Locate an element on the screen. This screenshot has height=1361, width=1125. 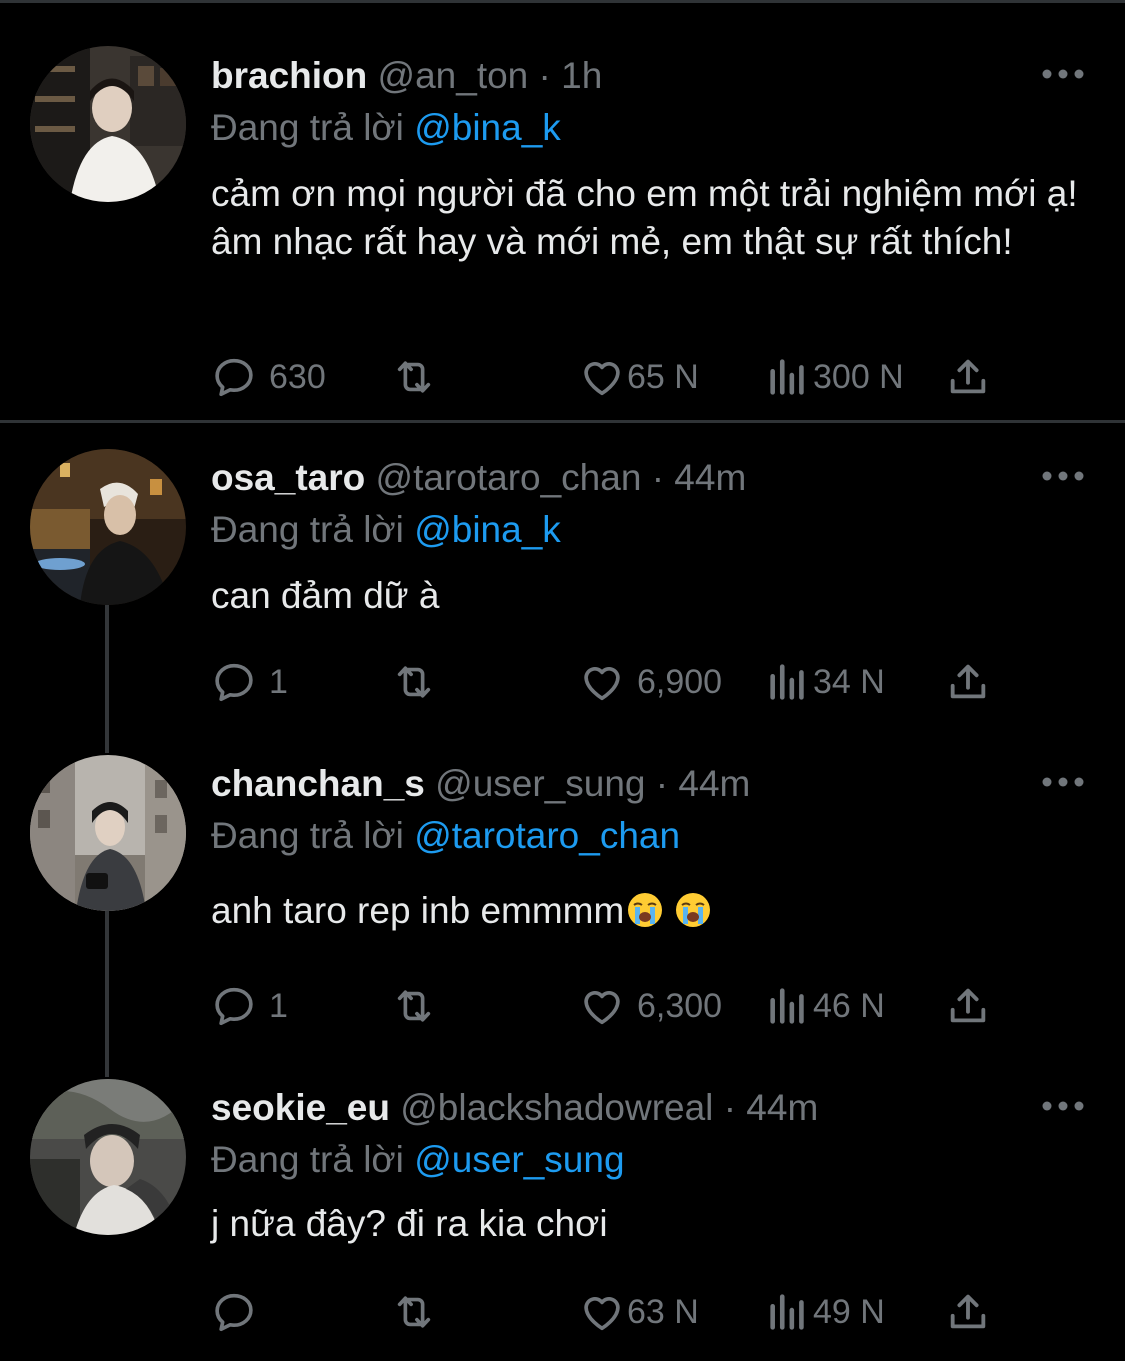
views-button: 34 N is located at coordinates (825, 682).